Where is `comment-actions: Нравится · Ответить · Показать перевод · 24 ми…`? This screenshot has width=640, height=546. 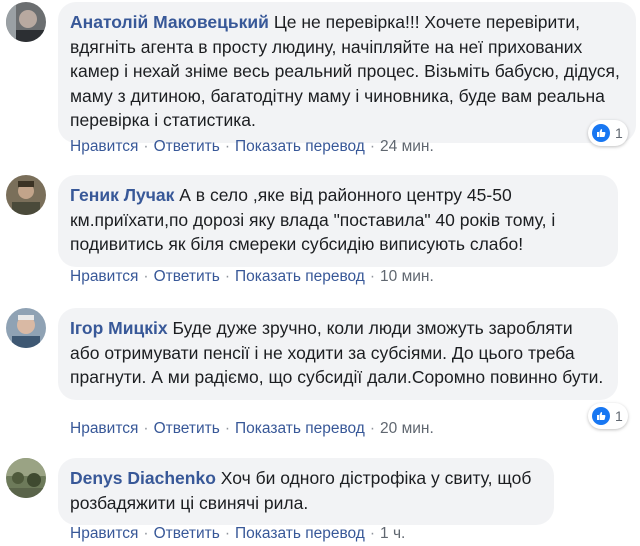
comment-actions: Нравится · Ответить · Показать перевод · 24 ми… is located at coordinates (252, 147).